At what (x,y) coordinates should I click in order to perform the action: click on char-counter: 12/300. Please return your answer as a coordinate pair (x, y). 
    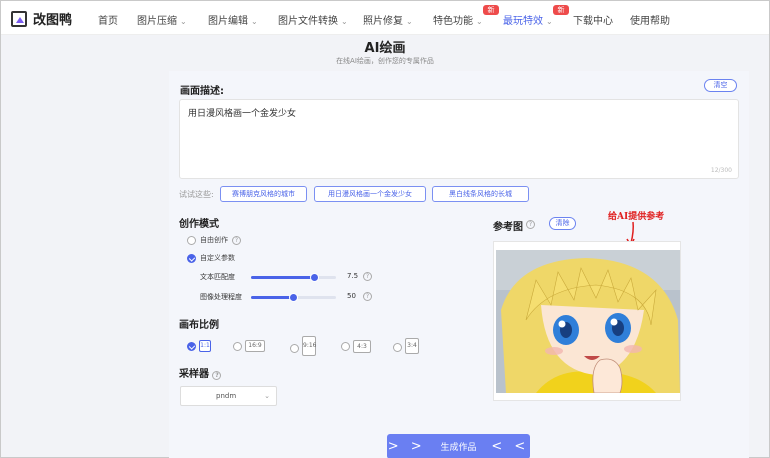
    Looking at the image, I should click on (721, 170).